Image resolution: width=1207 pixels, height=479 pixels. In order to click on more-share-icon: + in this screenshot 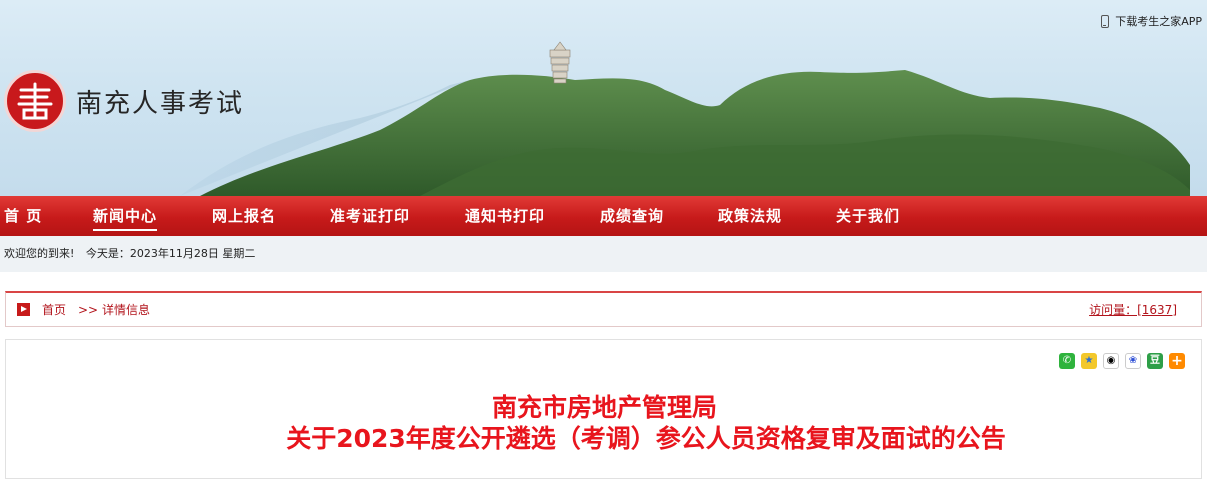, I will do `click(1177, 361)`.